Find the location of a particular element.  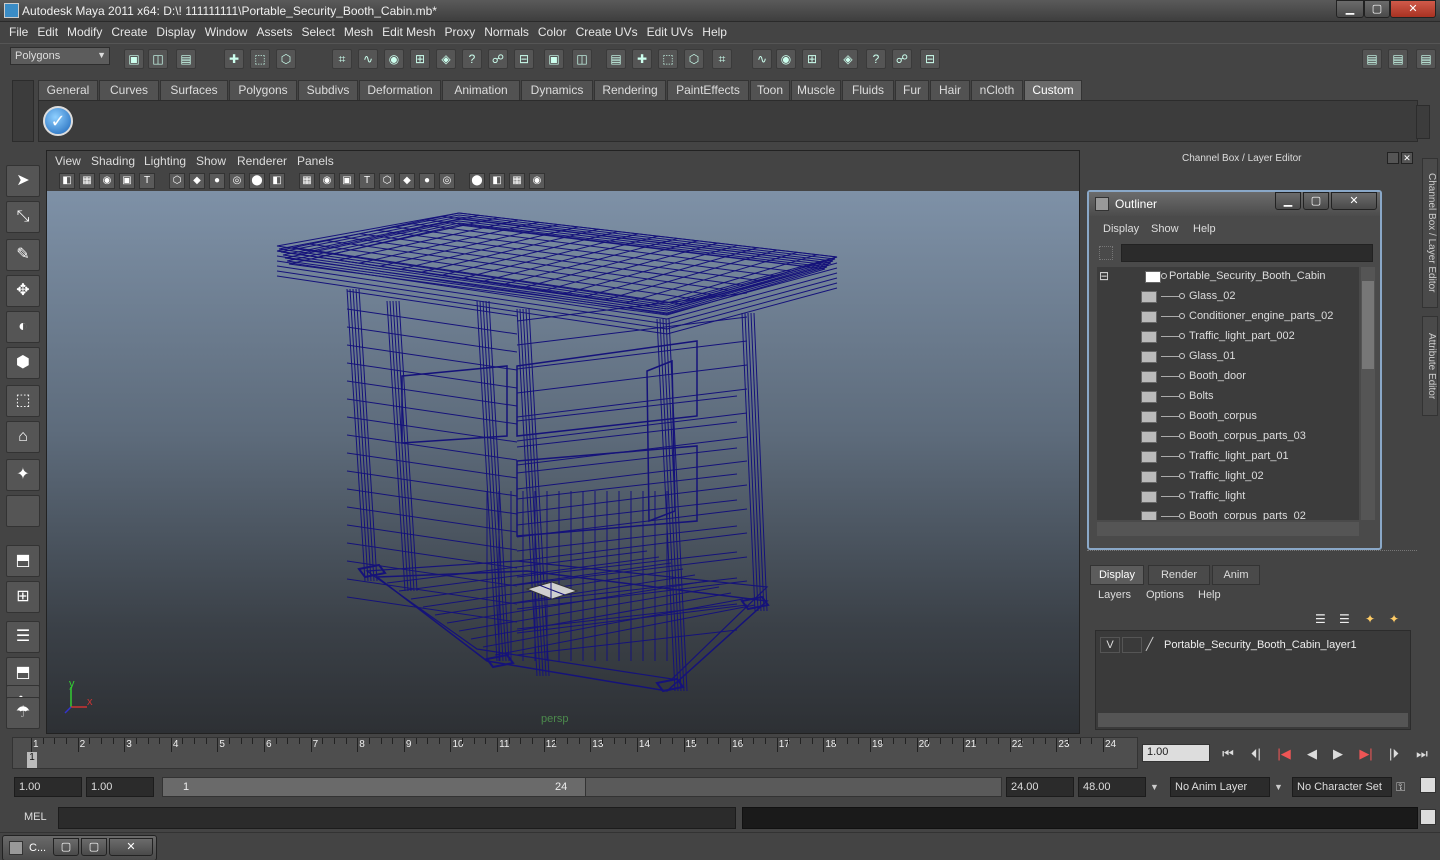

outliner-item: Bolts is located at coordinates (1228, 397).